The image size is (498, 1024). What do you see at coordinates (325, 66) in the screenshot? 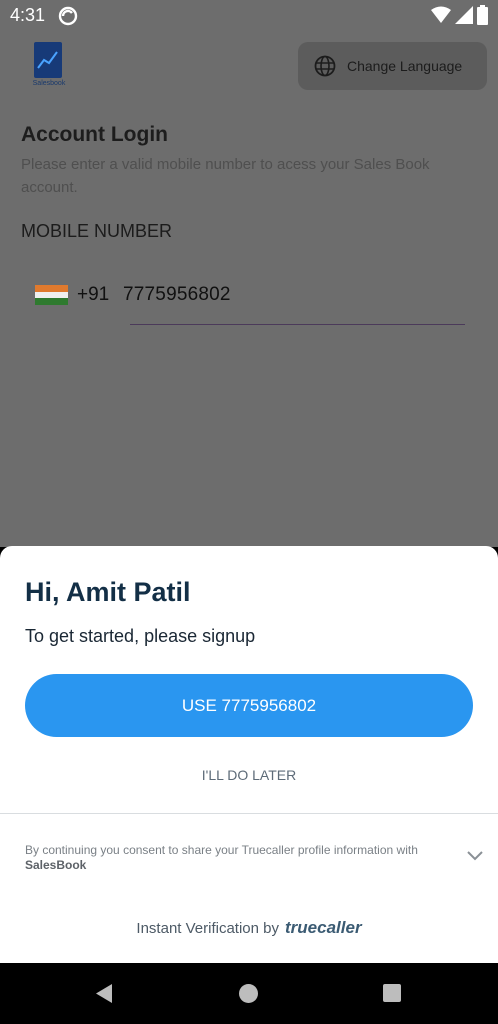
I see `globe-icon` at bounding box center [325, 66].